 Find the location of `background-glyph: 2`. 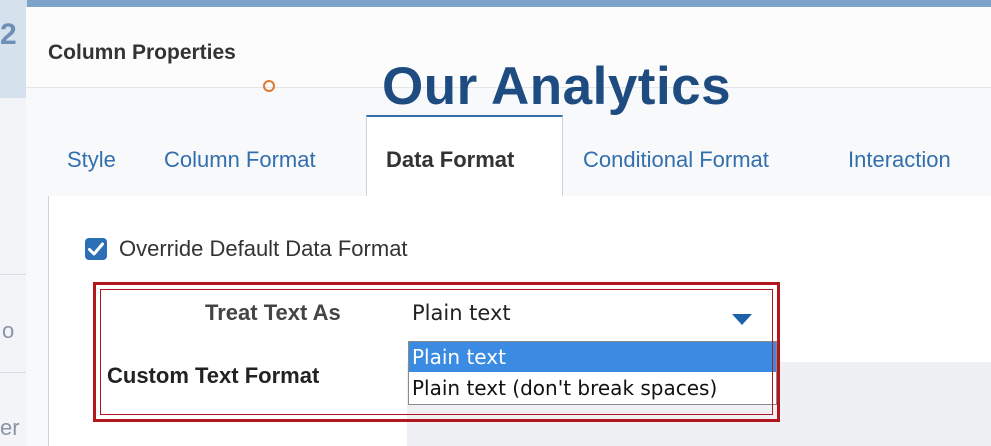

background-glyph: 2 is located at coordinates (8, 34).